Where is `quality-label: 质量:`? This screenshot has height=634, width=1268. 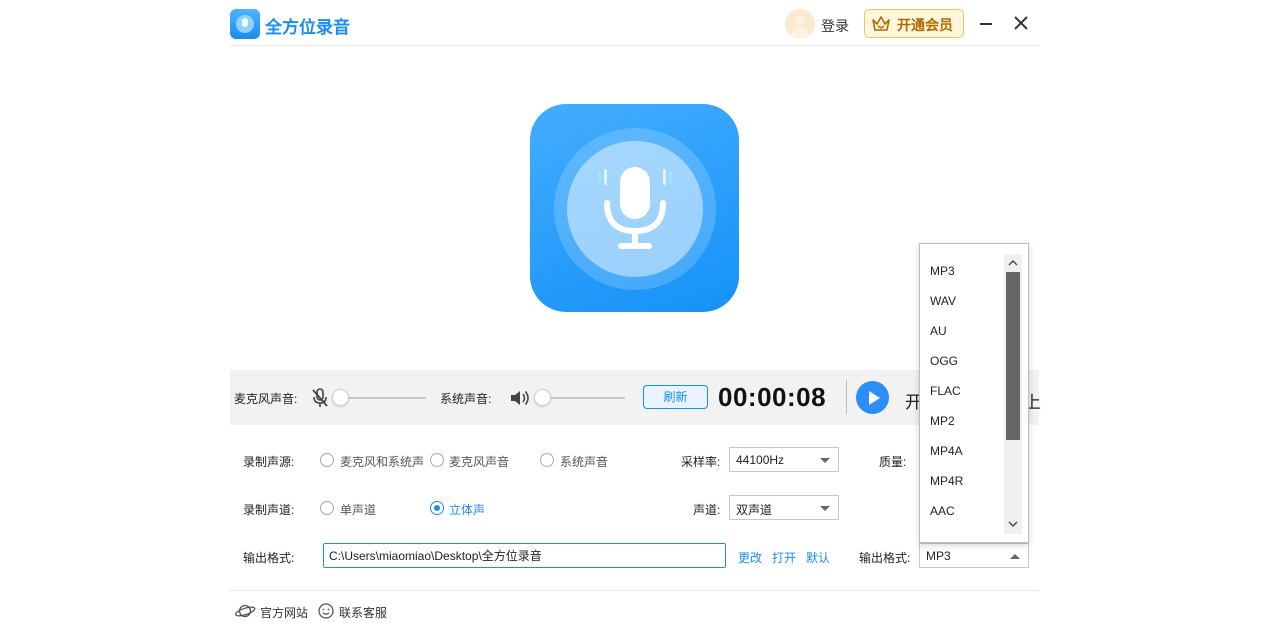
quality-label: 质量: is located at coordinates (893, 462).